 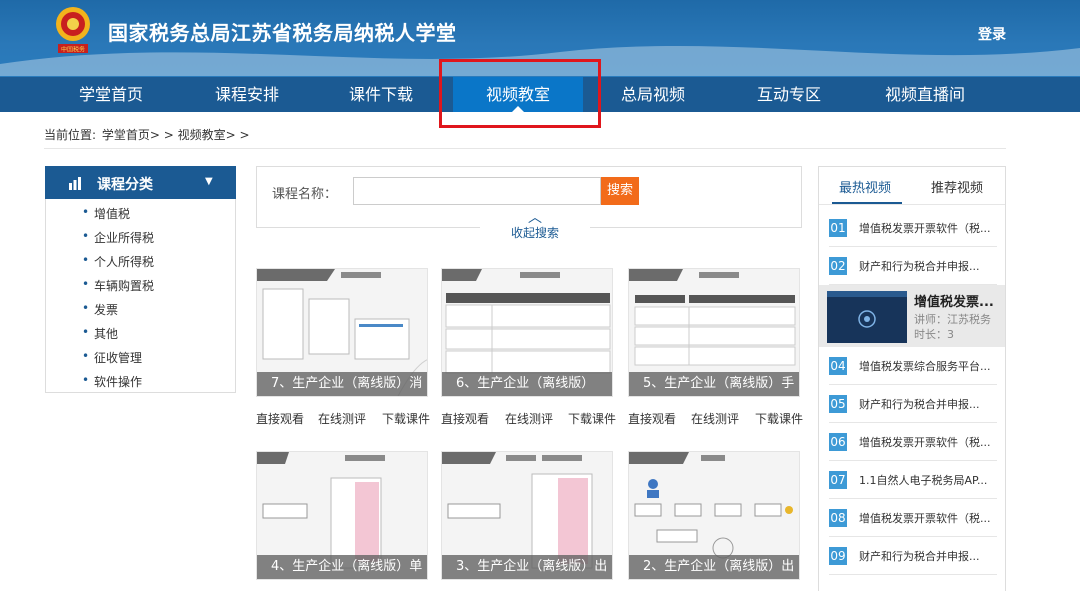 I want to click on category-item: 车辆购置税, so click(x=118, y=285).